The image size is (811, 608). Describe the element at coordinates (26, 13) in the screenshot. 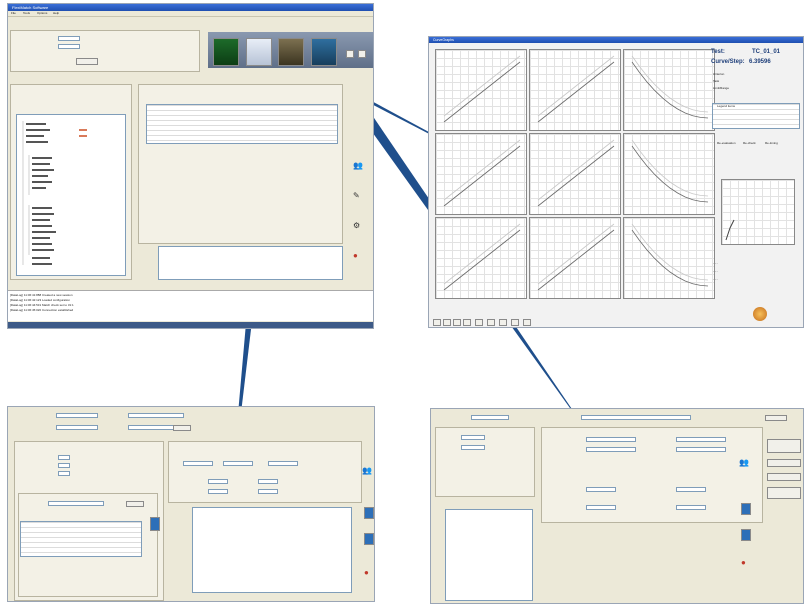

I see `menu-item-tools: Tools` at that location.